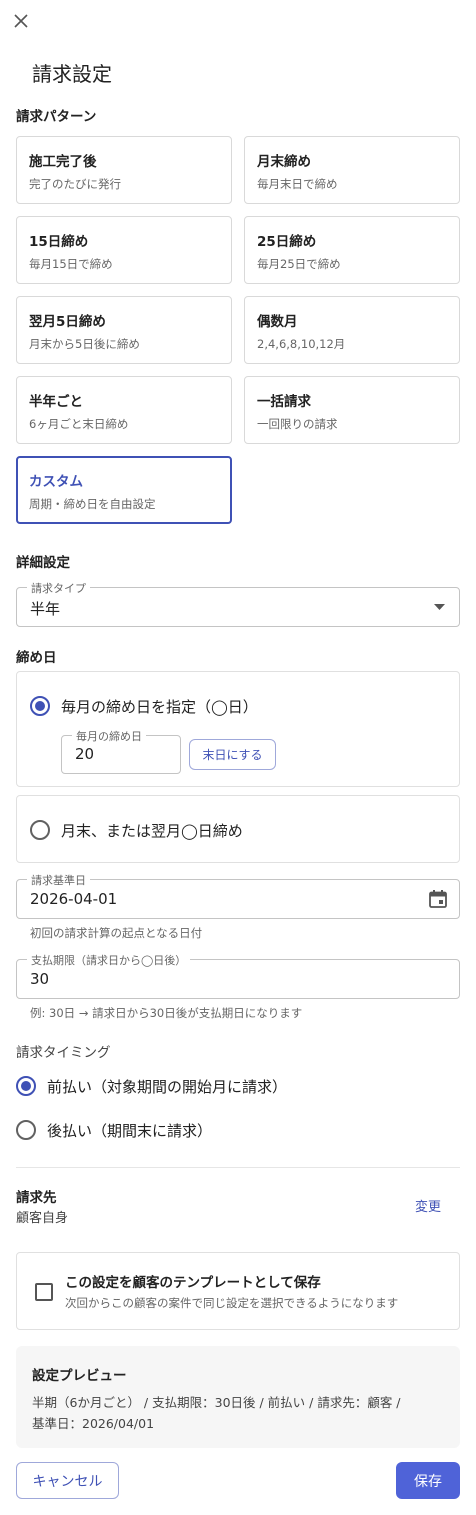  Describe the element at coordinates (63, 1053) in the screenshot. I see `timing-heading: 請求タイミング` at that location.